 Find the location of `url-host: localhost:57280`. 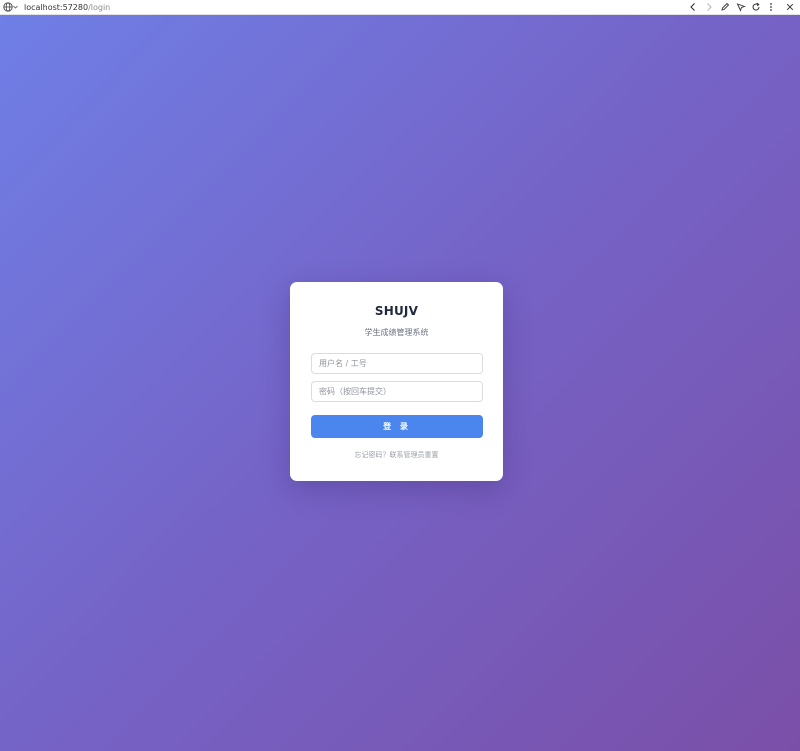

url-host: localhost:57280 is located at coordinates (56, 7).